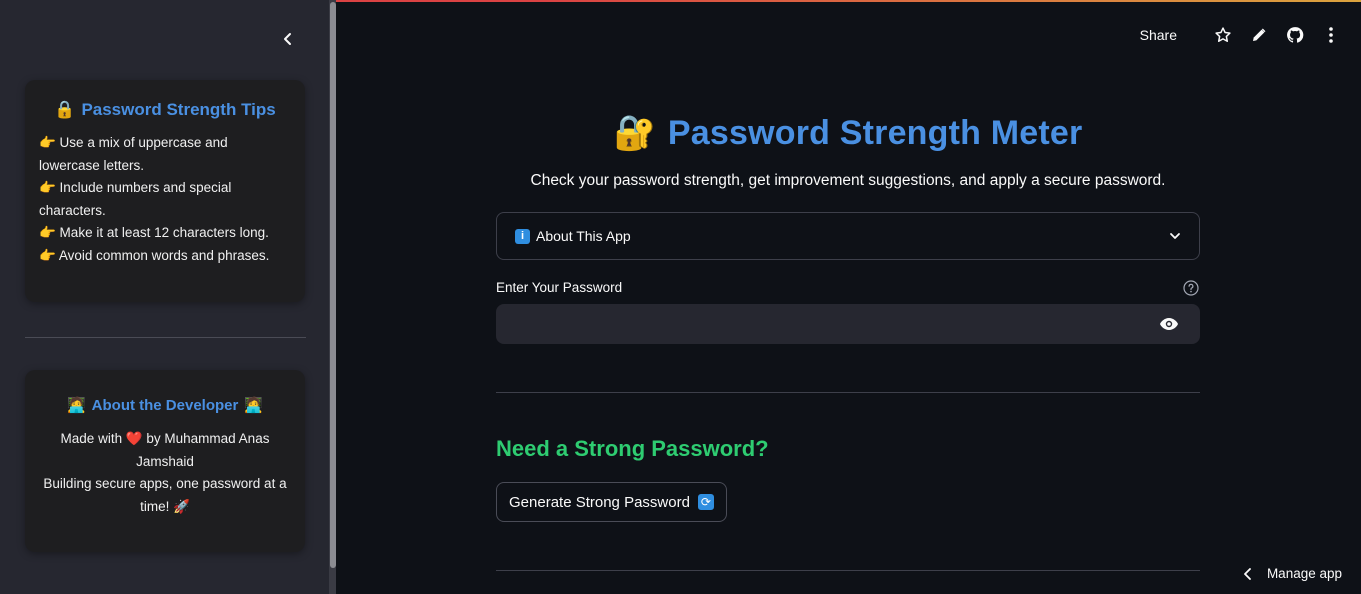 This screenshot has width=1361, height=594. I want to click on lock-icon: 🔒, so click(65, 109).